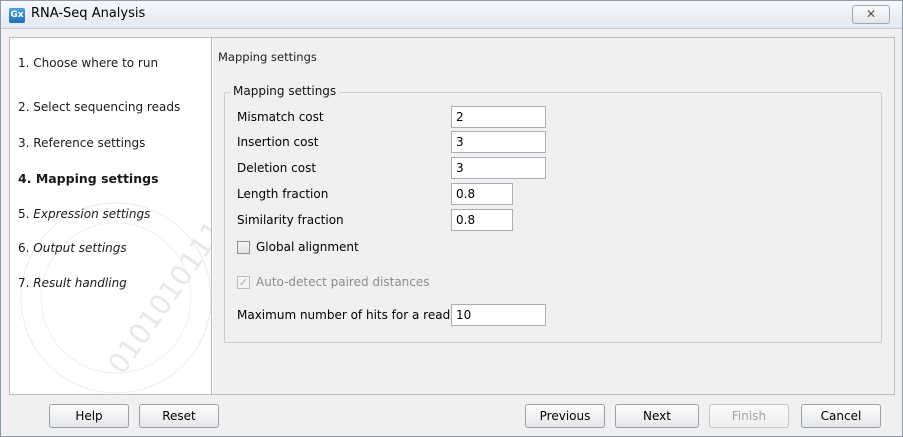  What do you see at coordinates (498, 315) in the screenshot?
I see `max-hits-field: 10` at bounding box center [498, 315].